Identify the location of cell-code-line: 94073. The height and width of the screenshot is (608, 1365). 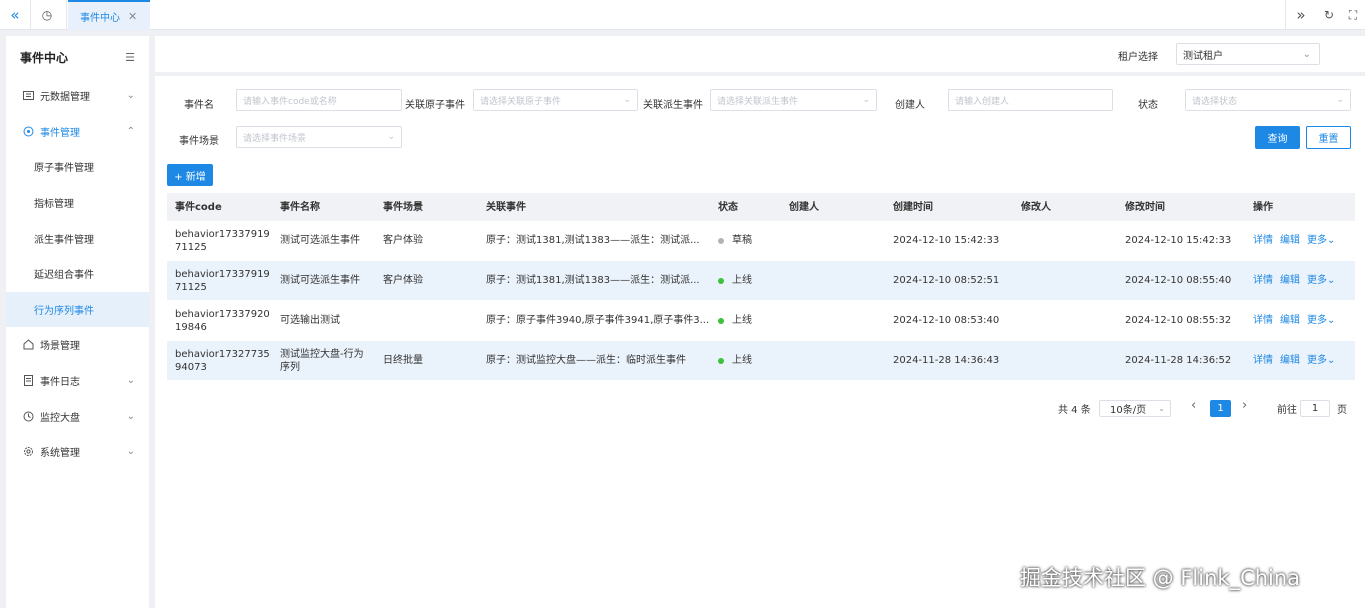
(191, 367).